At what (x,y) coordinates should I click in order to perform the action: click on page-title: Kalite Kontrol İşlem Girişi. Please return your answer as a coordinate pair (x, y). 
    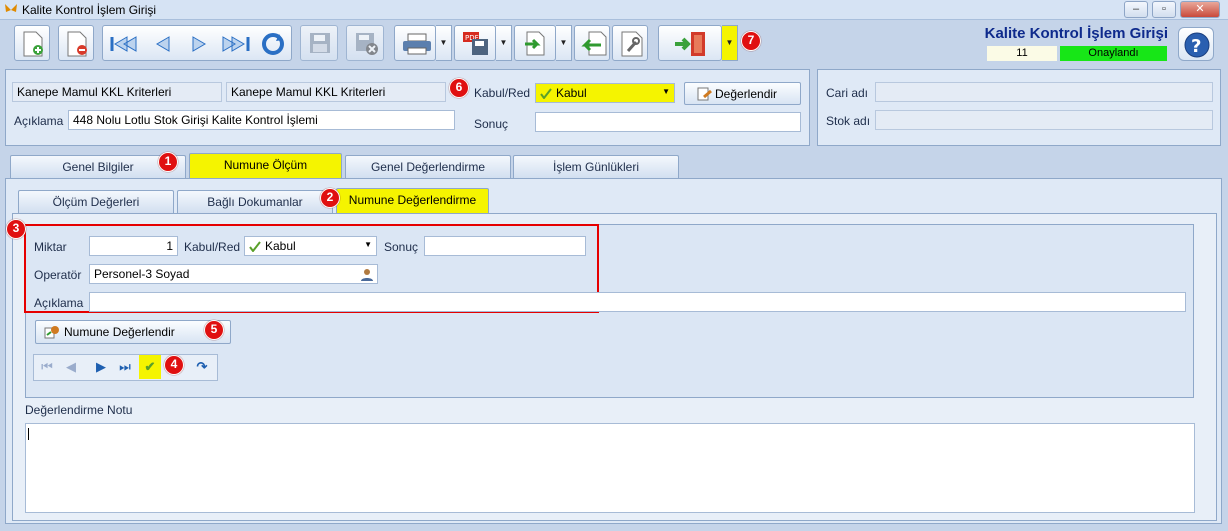
    Looking at the image, I should click on (1076, 33).